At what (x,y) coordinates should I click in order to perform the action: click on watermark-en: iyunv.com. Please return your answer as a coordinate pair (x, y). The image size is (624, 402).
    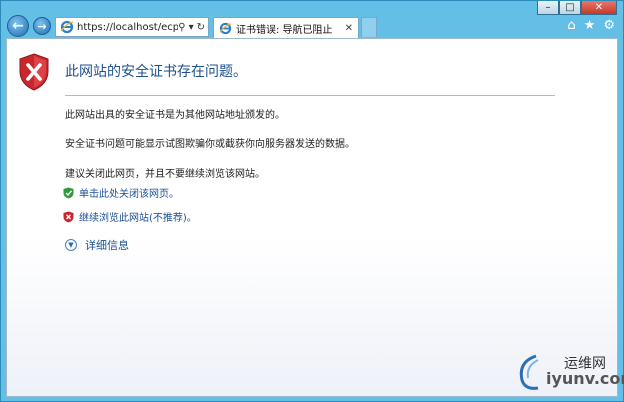
    Looking at the image, I should click on (585, 378).